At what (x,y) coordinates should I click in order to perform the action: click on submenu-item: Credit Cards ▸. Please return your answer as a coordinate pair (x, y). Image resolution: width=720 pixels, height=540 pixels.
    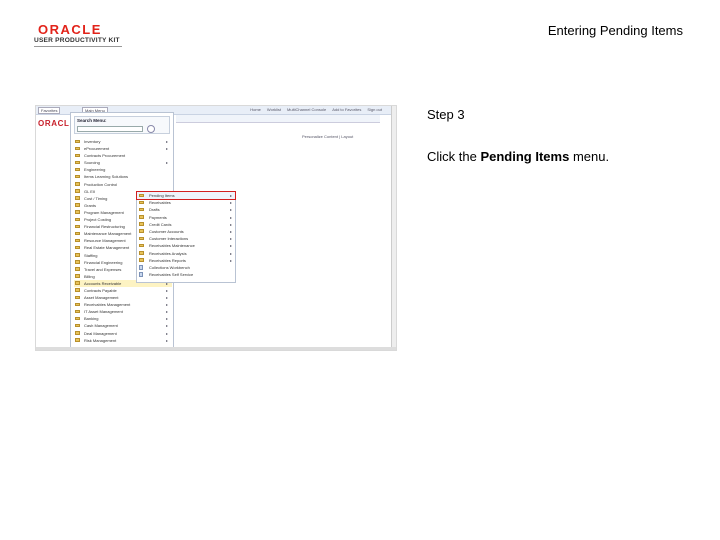
    Looking at the image, I should click on (186, 224).